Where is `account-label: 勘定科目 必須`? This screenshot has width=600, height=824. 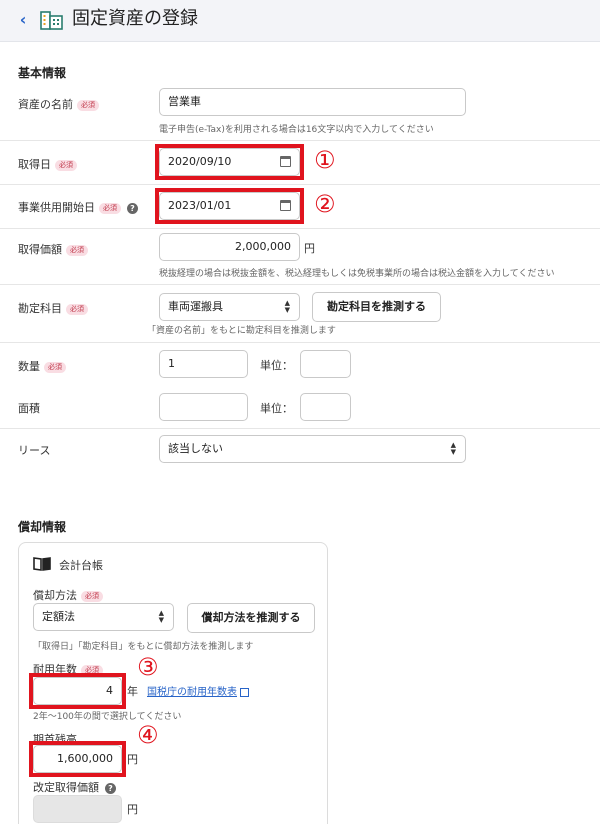 account-label: 勘定科目 必須 is located at coordinates (53, 308).